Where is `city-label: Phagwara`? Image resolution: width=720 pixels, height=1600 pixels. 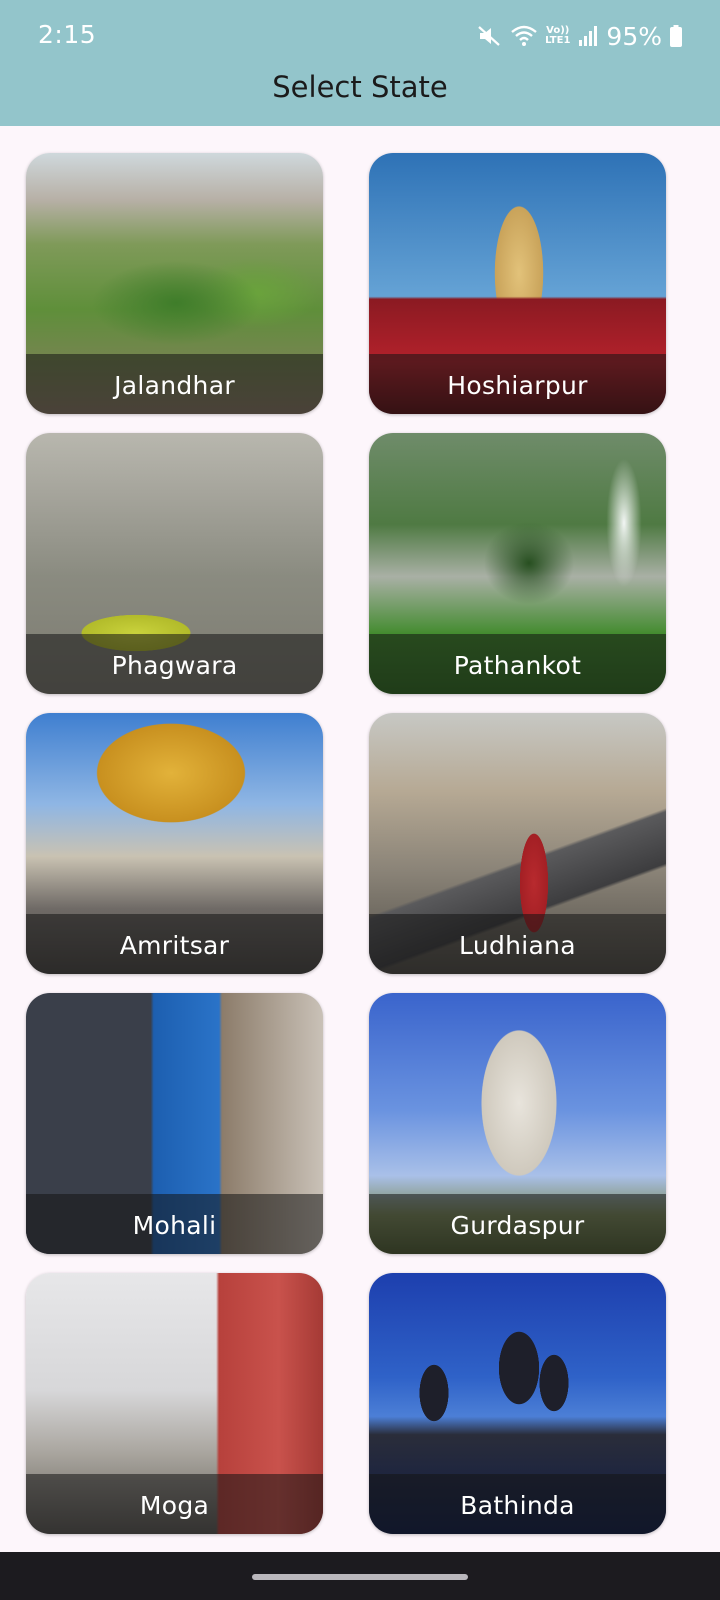
city-label: Phagwara is located at coordinates (174, 665).